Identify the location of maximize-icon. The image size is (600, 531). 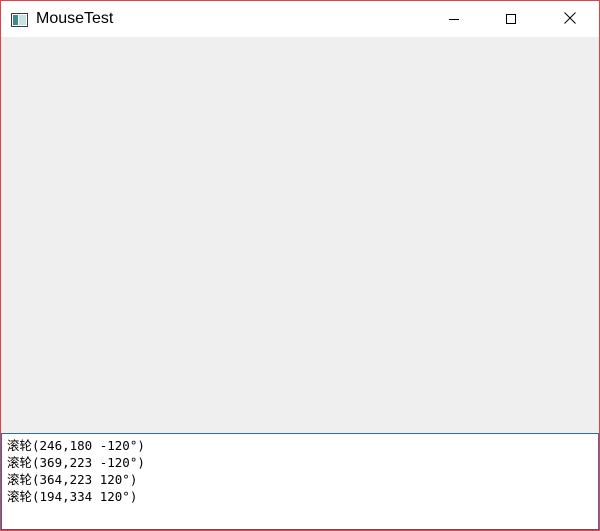
(511, 19).